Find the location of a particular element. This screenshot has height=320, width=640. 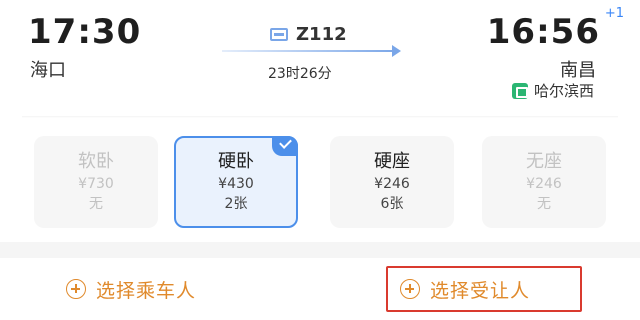

checkmark-icon is located at coordinates (285, 146).